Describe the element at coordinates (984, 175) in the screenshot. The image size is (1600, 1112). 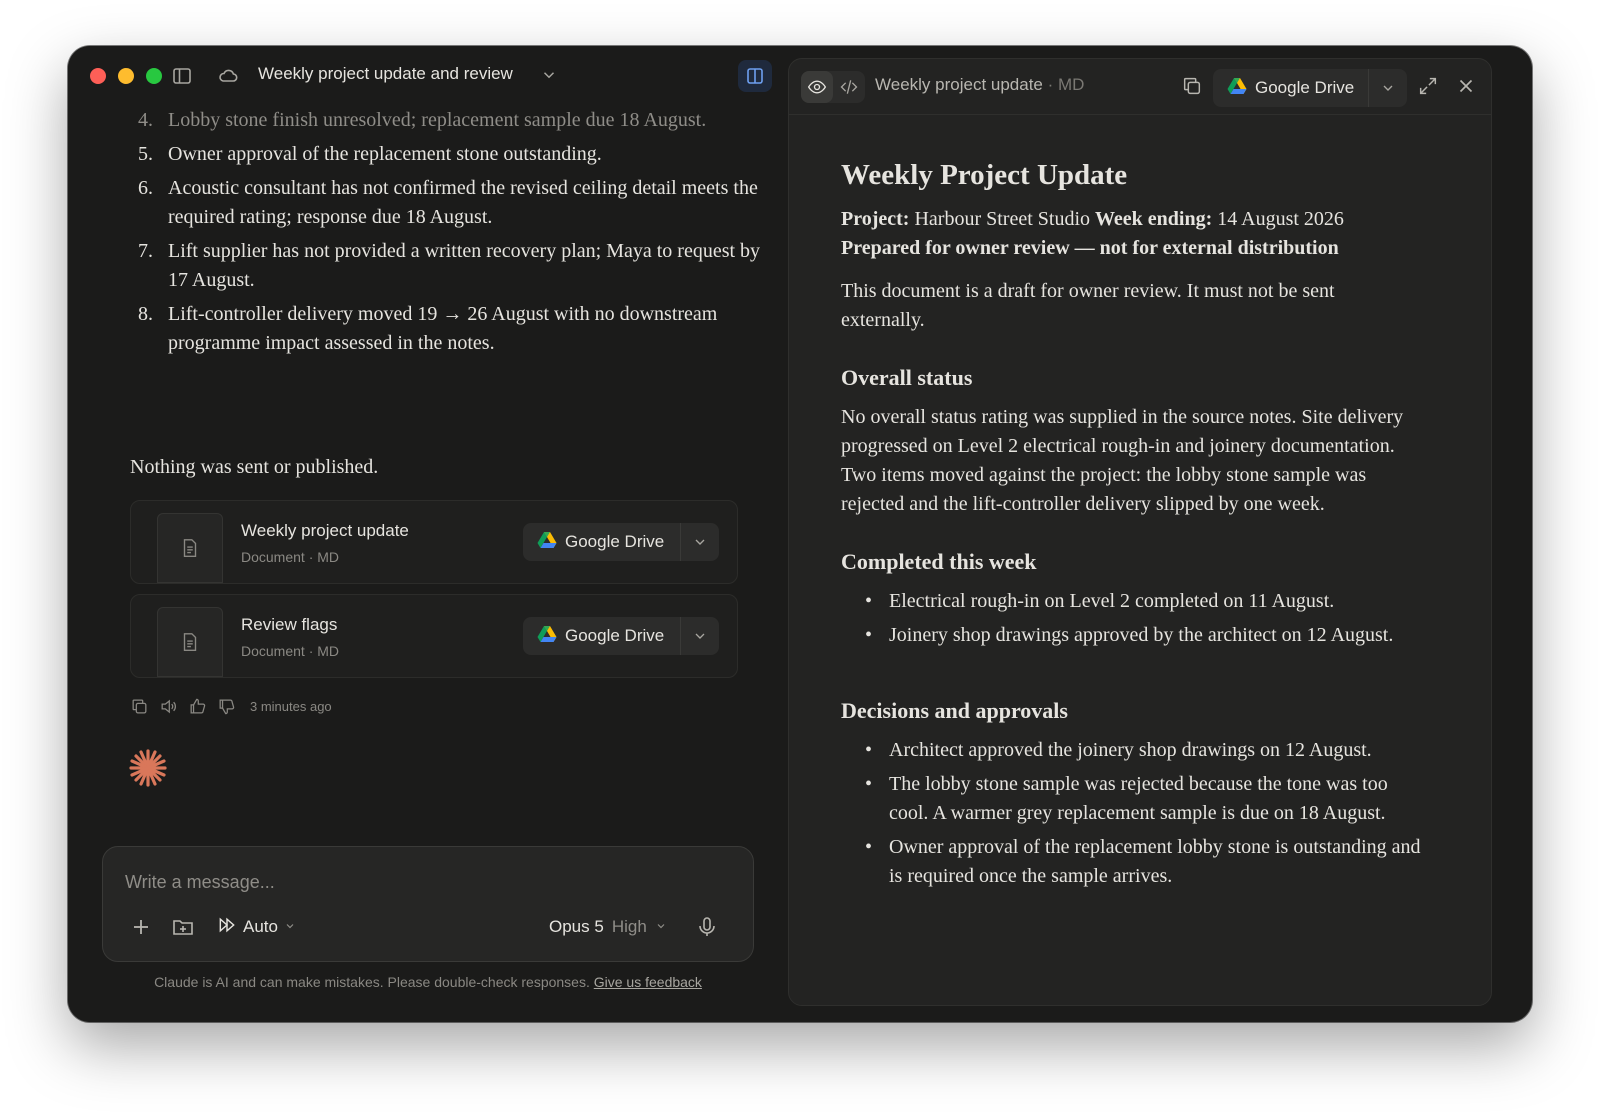
I see `document-heading: Weekly Project Update` at that location.